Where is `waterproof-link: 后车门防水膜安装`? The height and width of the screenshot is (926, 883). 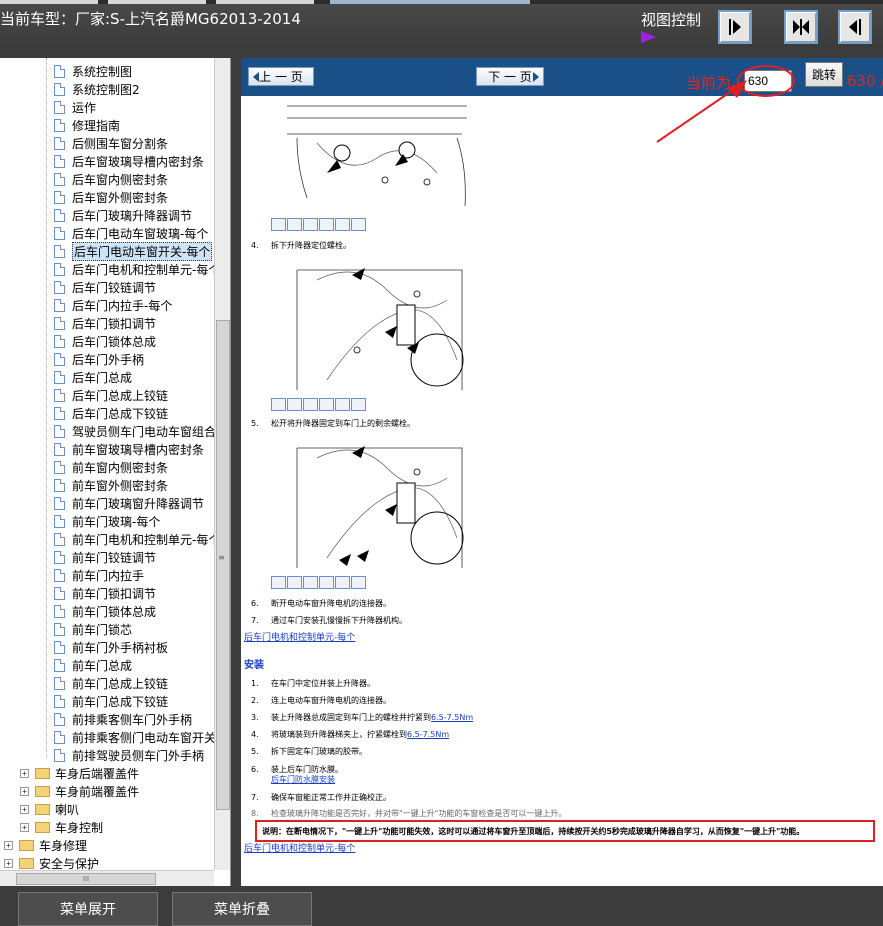
waterproof-link: 后车门防水膜安装 is located at coordinates (303, 779).